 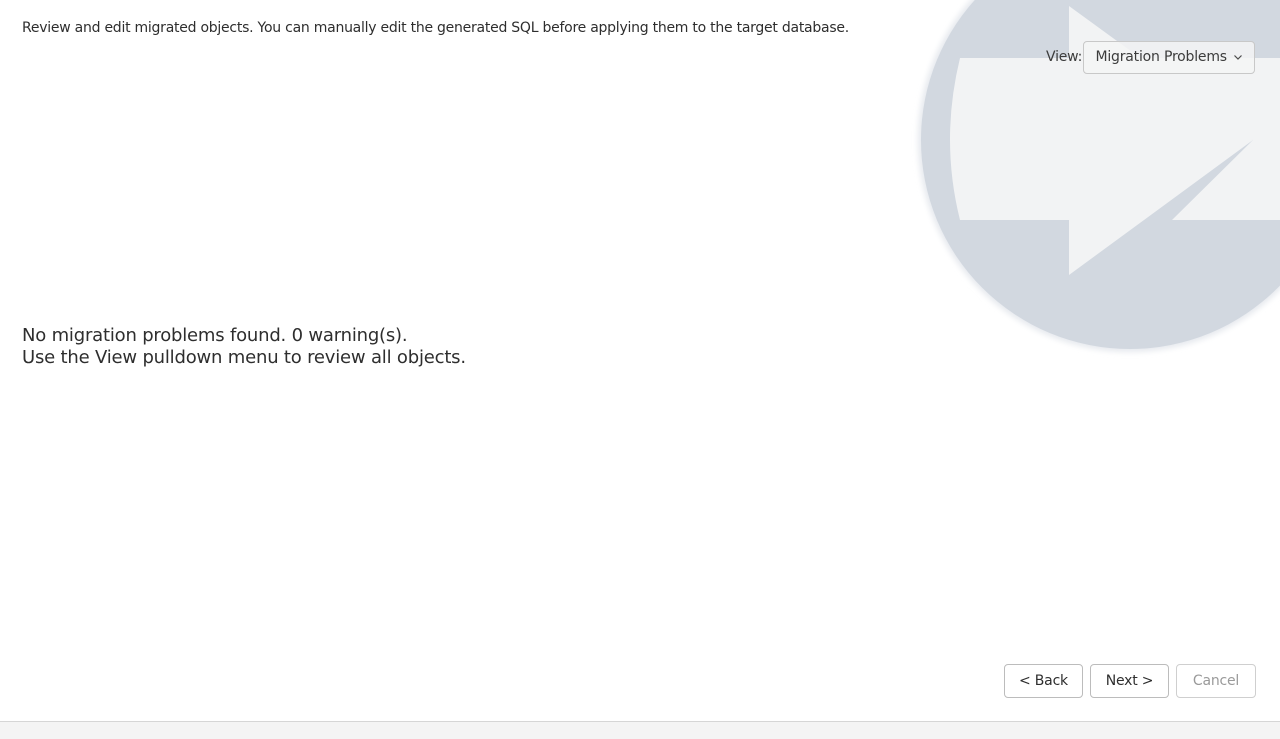 What do you see at coordinates (1161, 57) in the screenshot?
I see `view-dropdown-value: Migration Problems` at bounding box center [1161, 57].